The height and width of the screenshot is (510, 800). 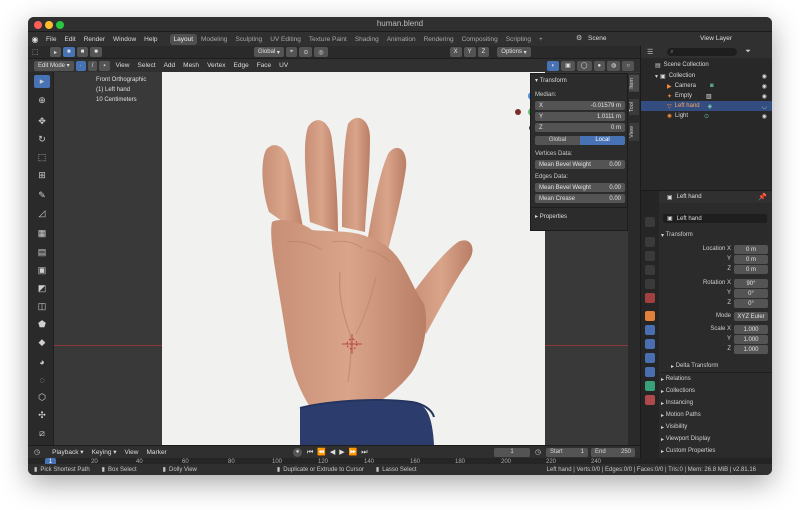 I want to click on menu-mesh: Mesh, so click(x=191, y=65).